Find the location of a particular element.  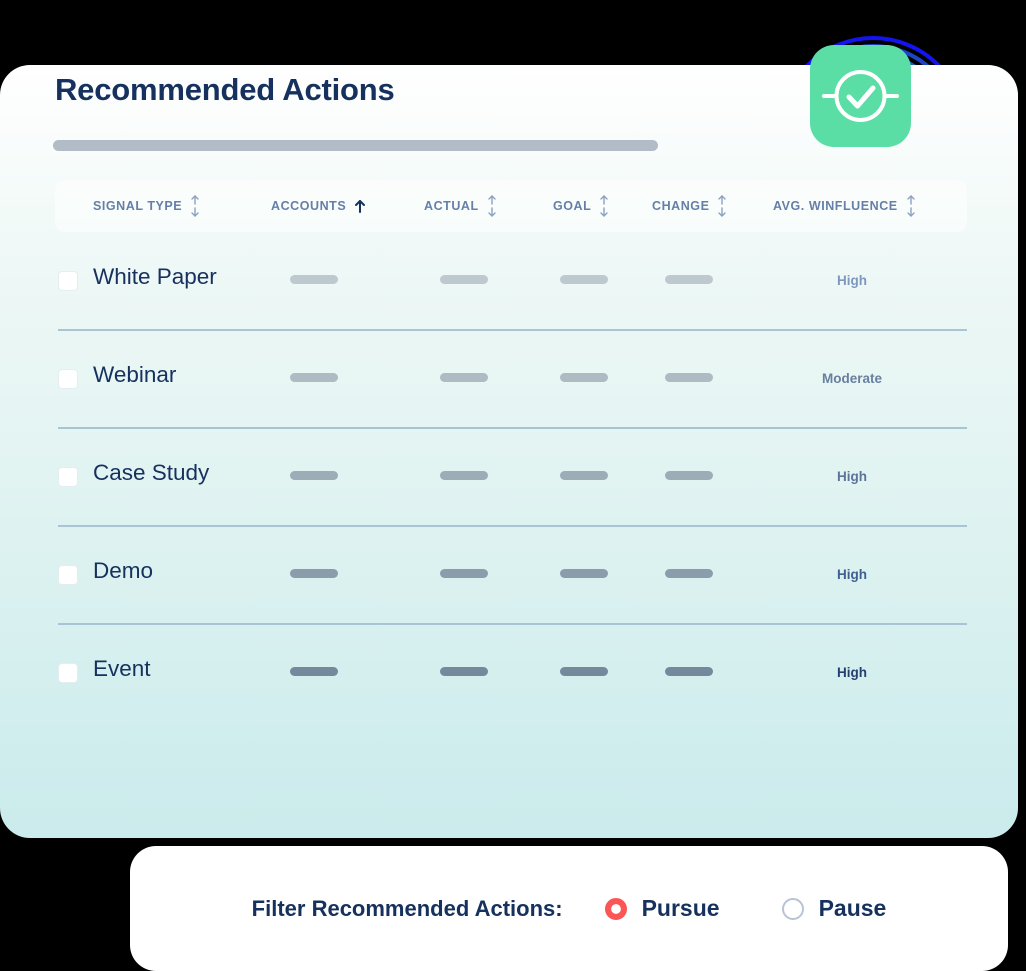

sort-ascending-icon is located at coordinates (360, 206).